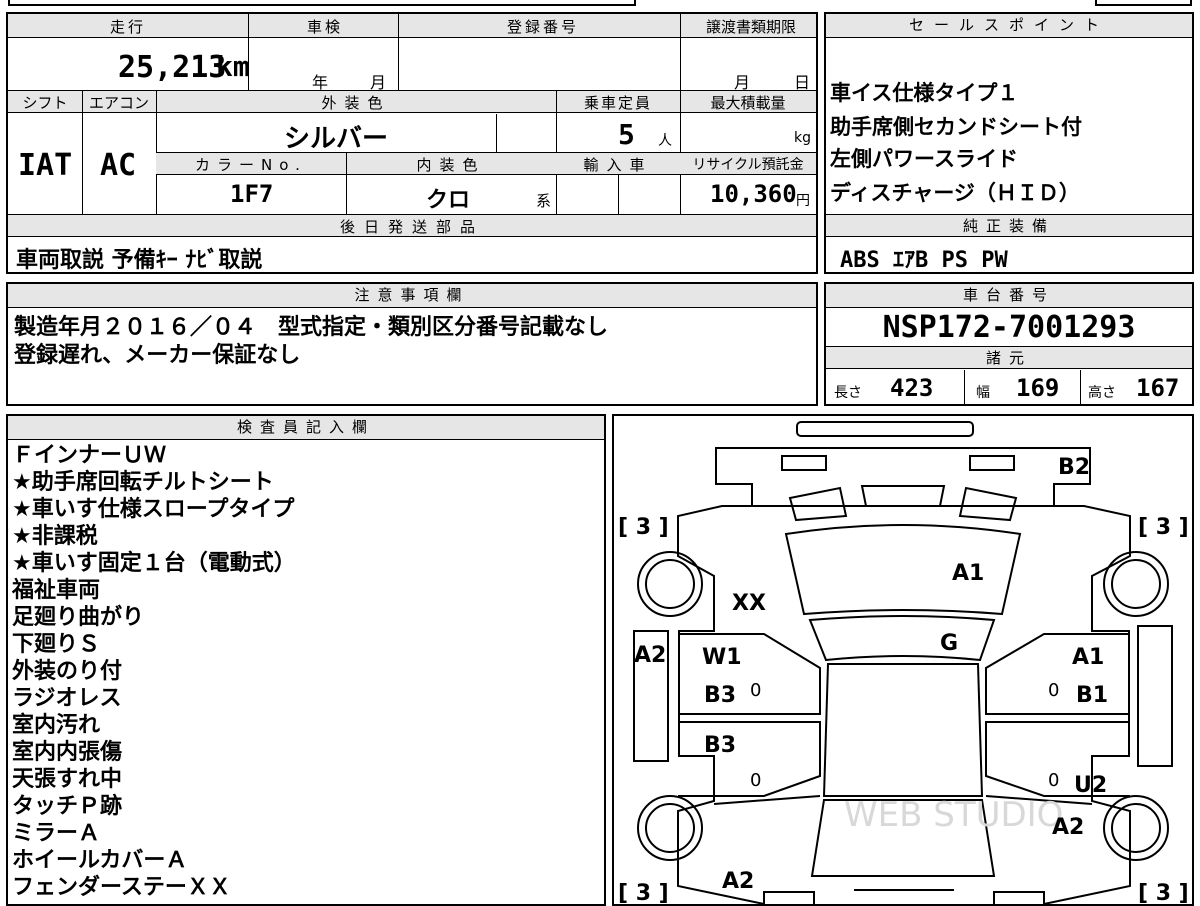 The image size is (1200, 906). What do you see at coordinates (451, 165) in the screenshot?
I see `interior-color-label: 内装色` at bounding box center [451, 165].